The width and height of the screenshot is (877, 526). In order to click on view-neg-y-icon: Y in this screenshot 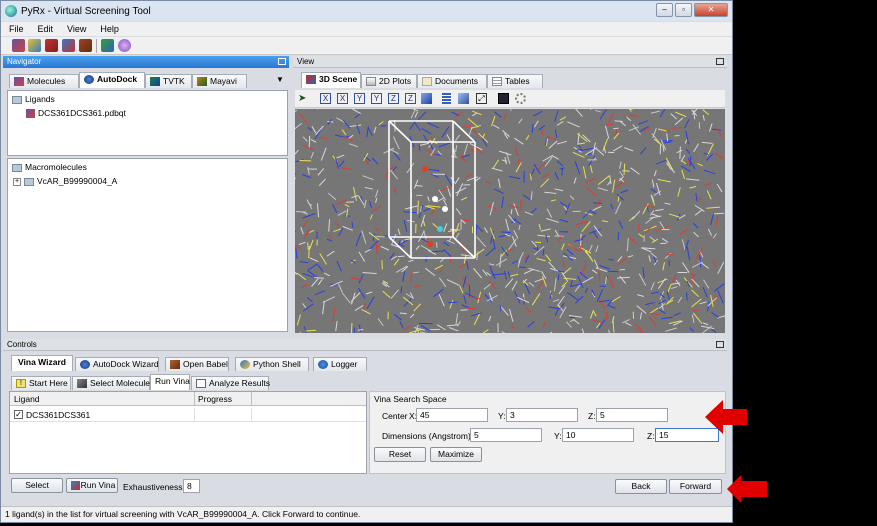, I will do `click(376, 98)`.